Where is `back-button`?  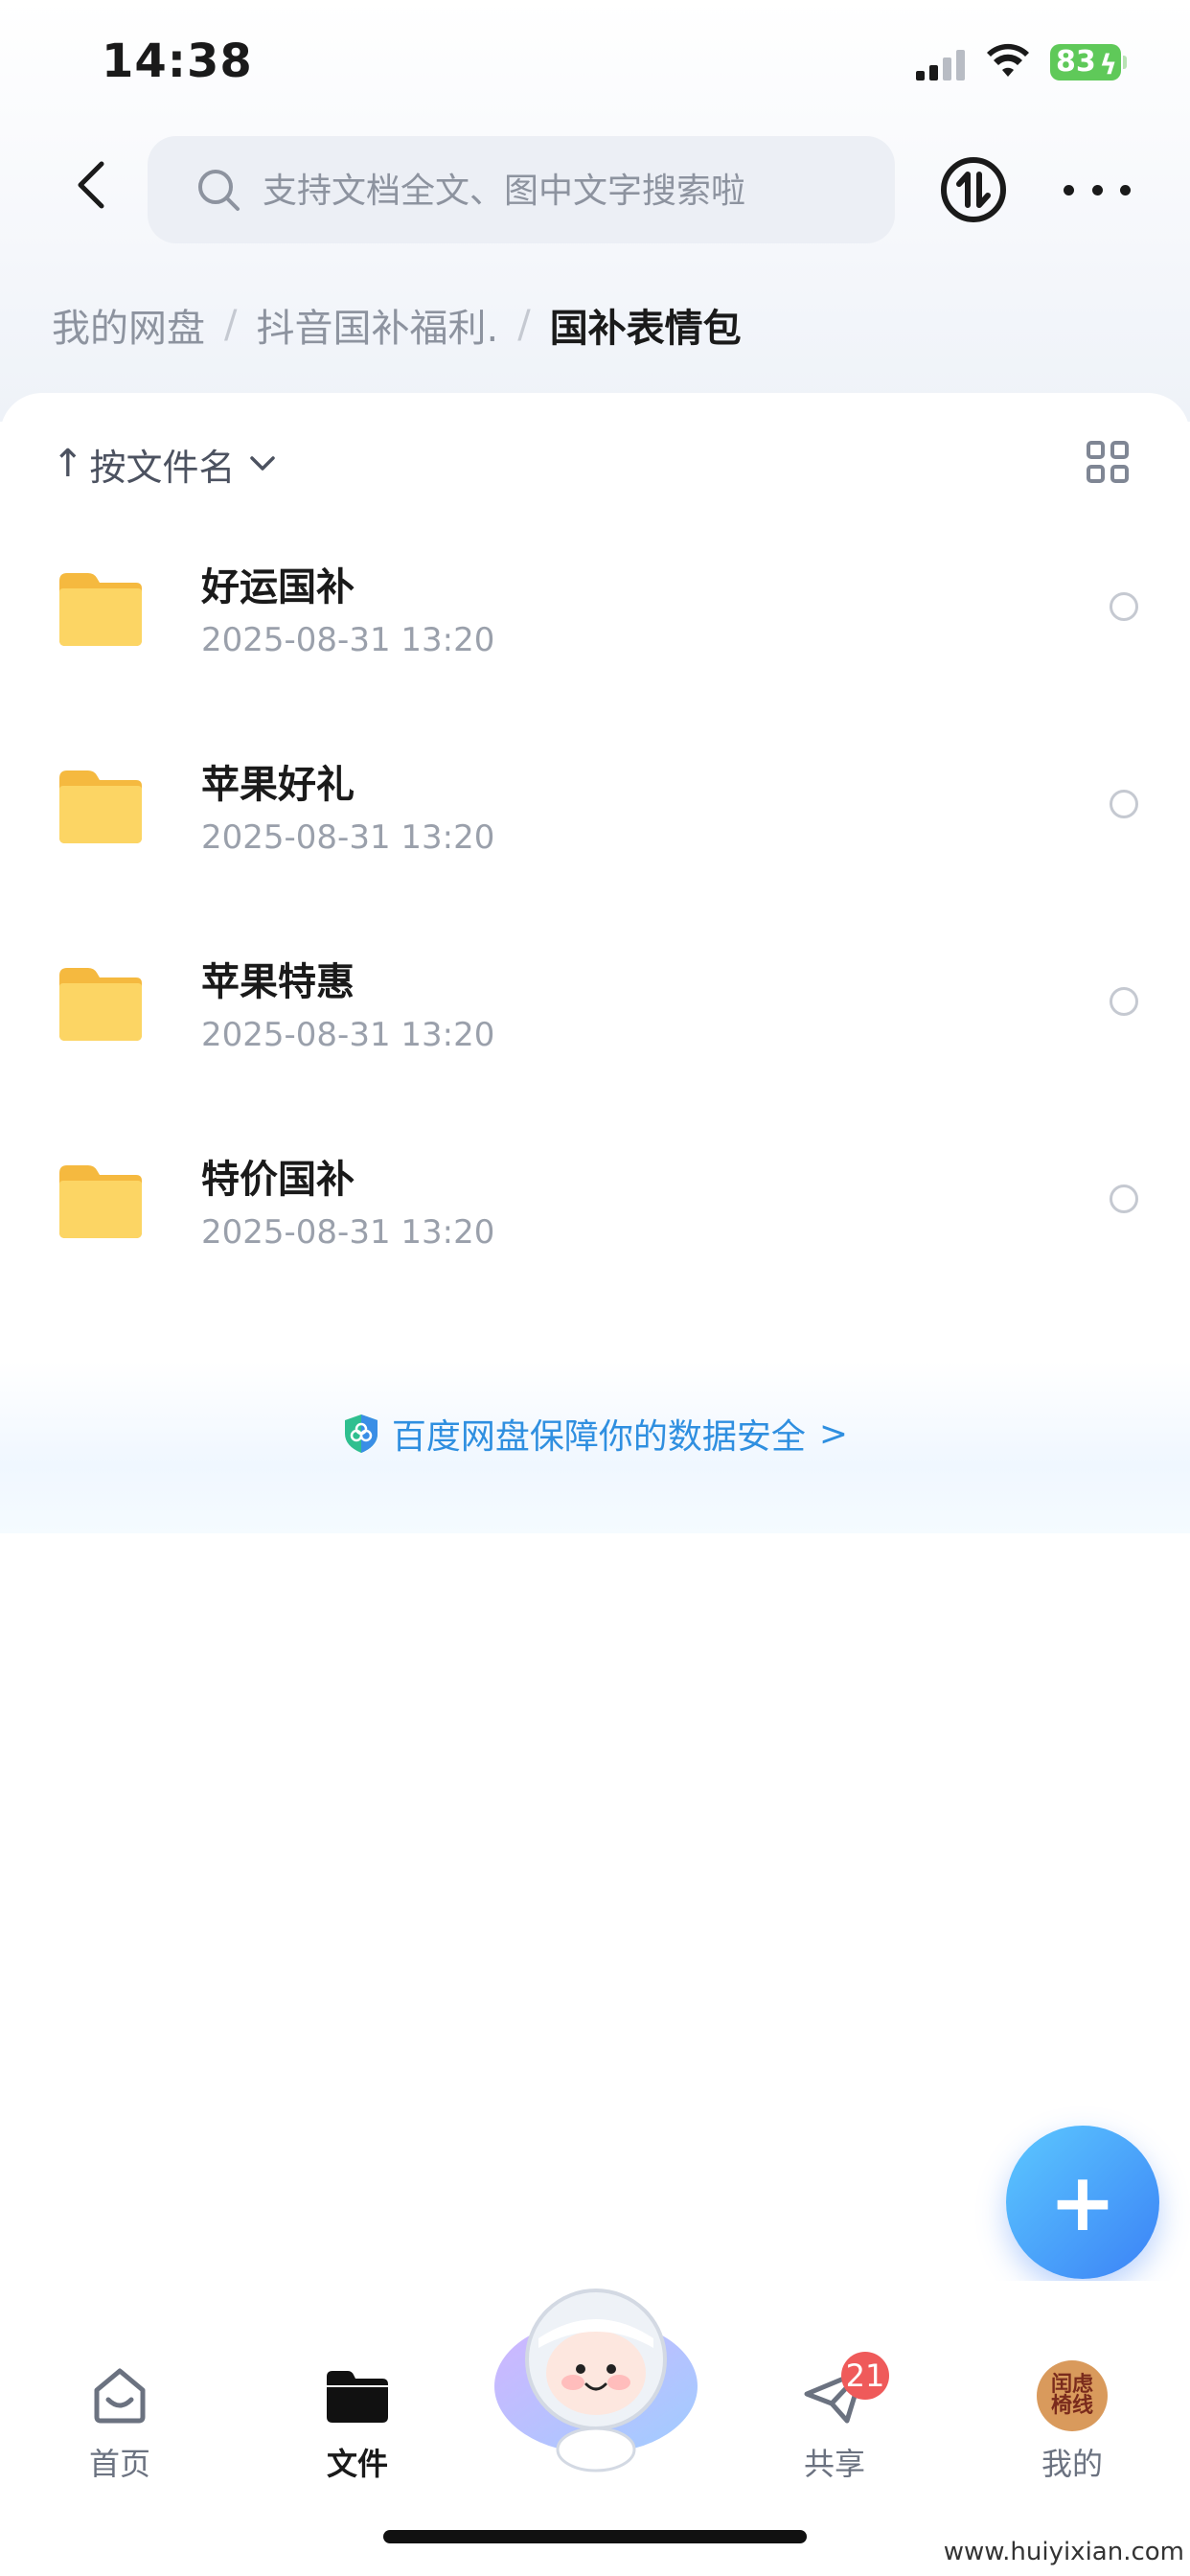
back-button is located at coordinates (91, 184).